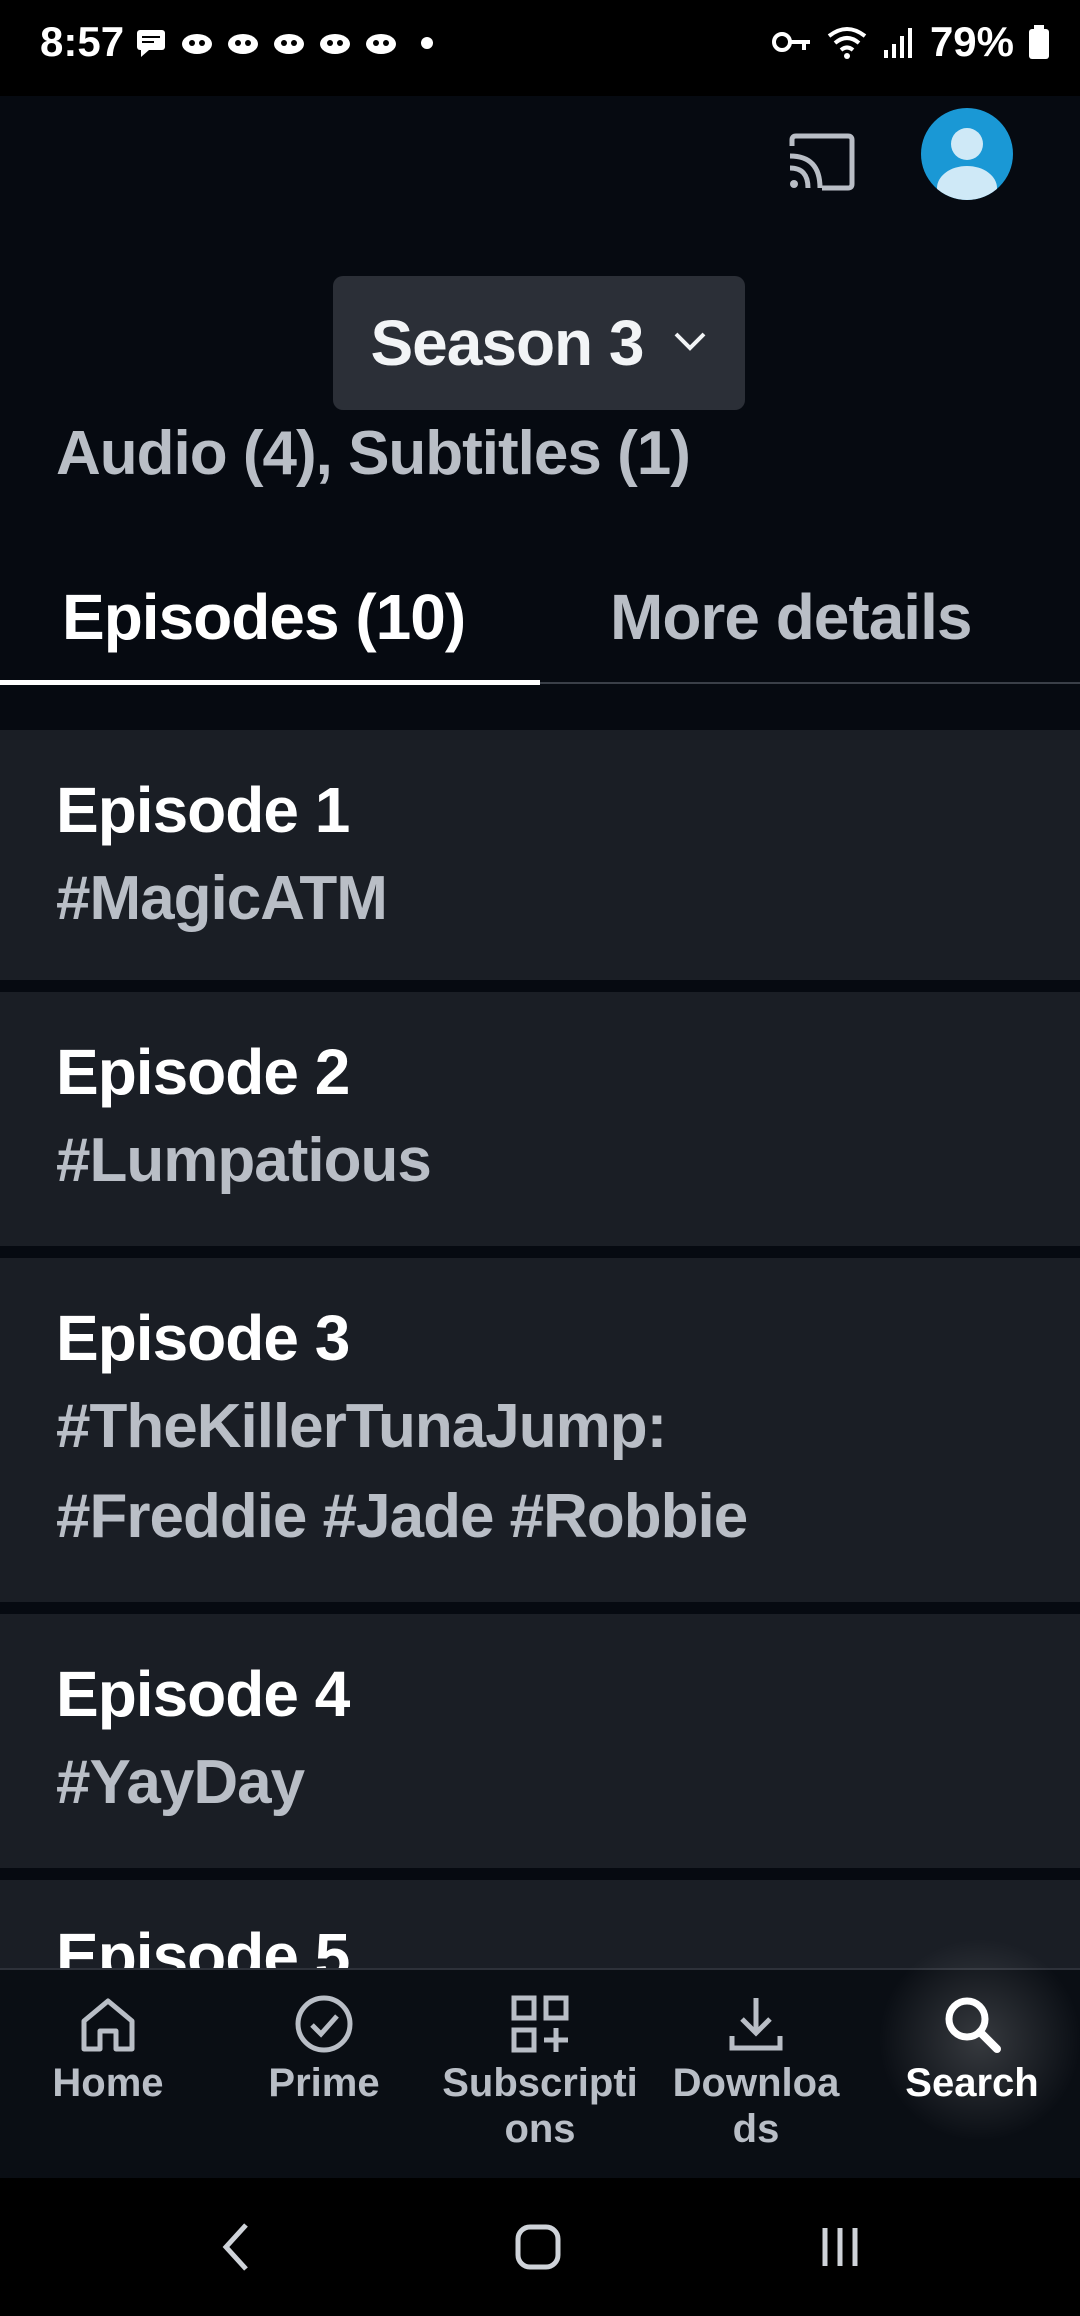 This screenshot has height=2316, width=1080. What do you see at coordinates (203, 1694) in the screenshot?
I see `episode-title: Episode 4` at bounding box center [203, 1694].